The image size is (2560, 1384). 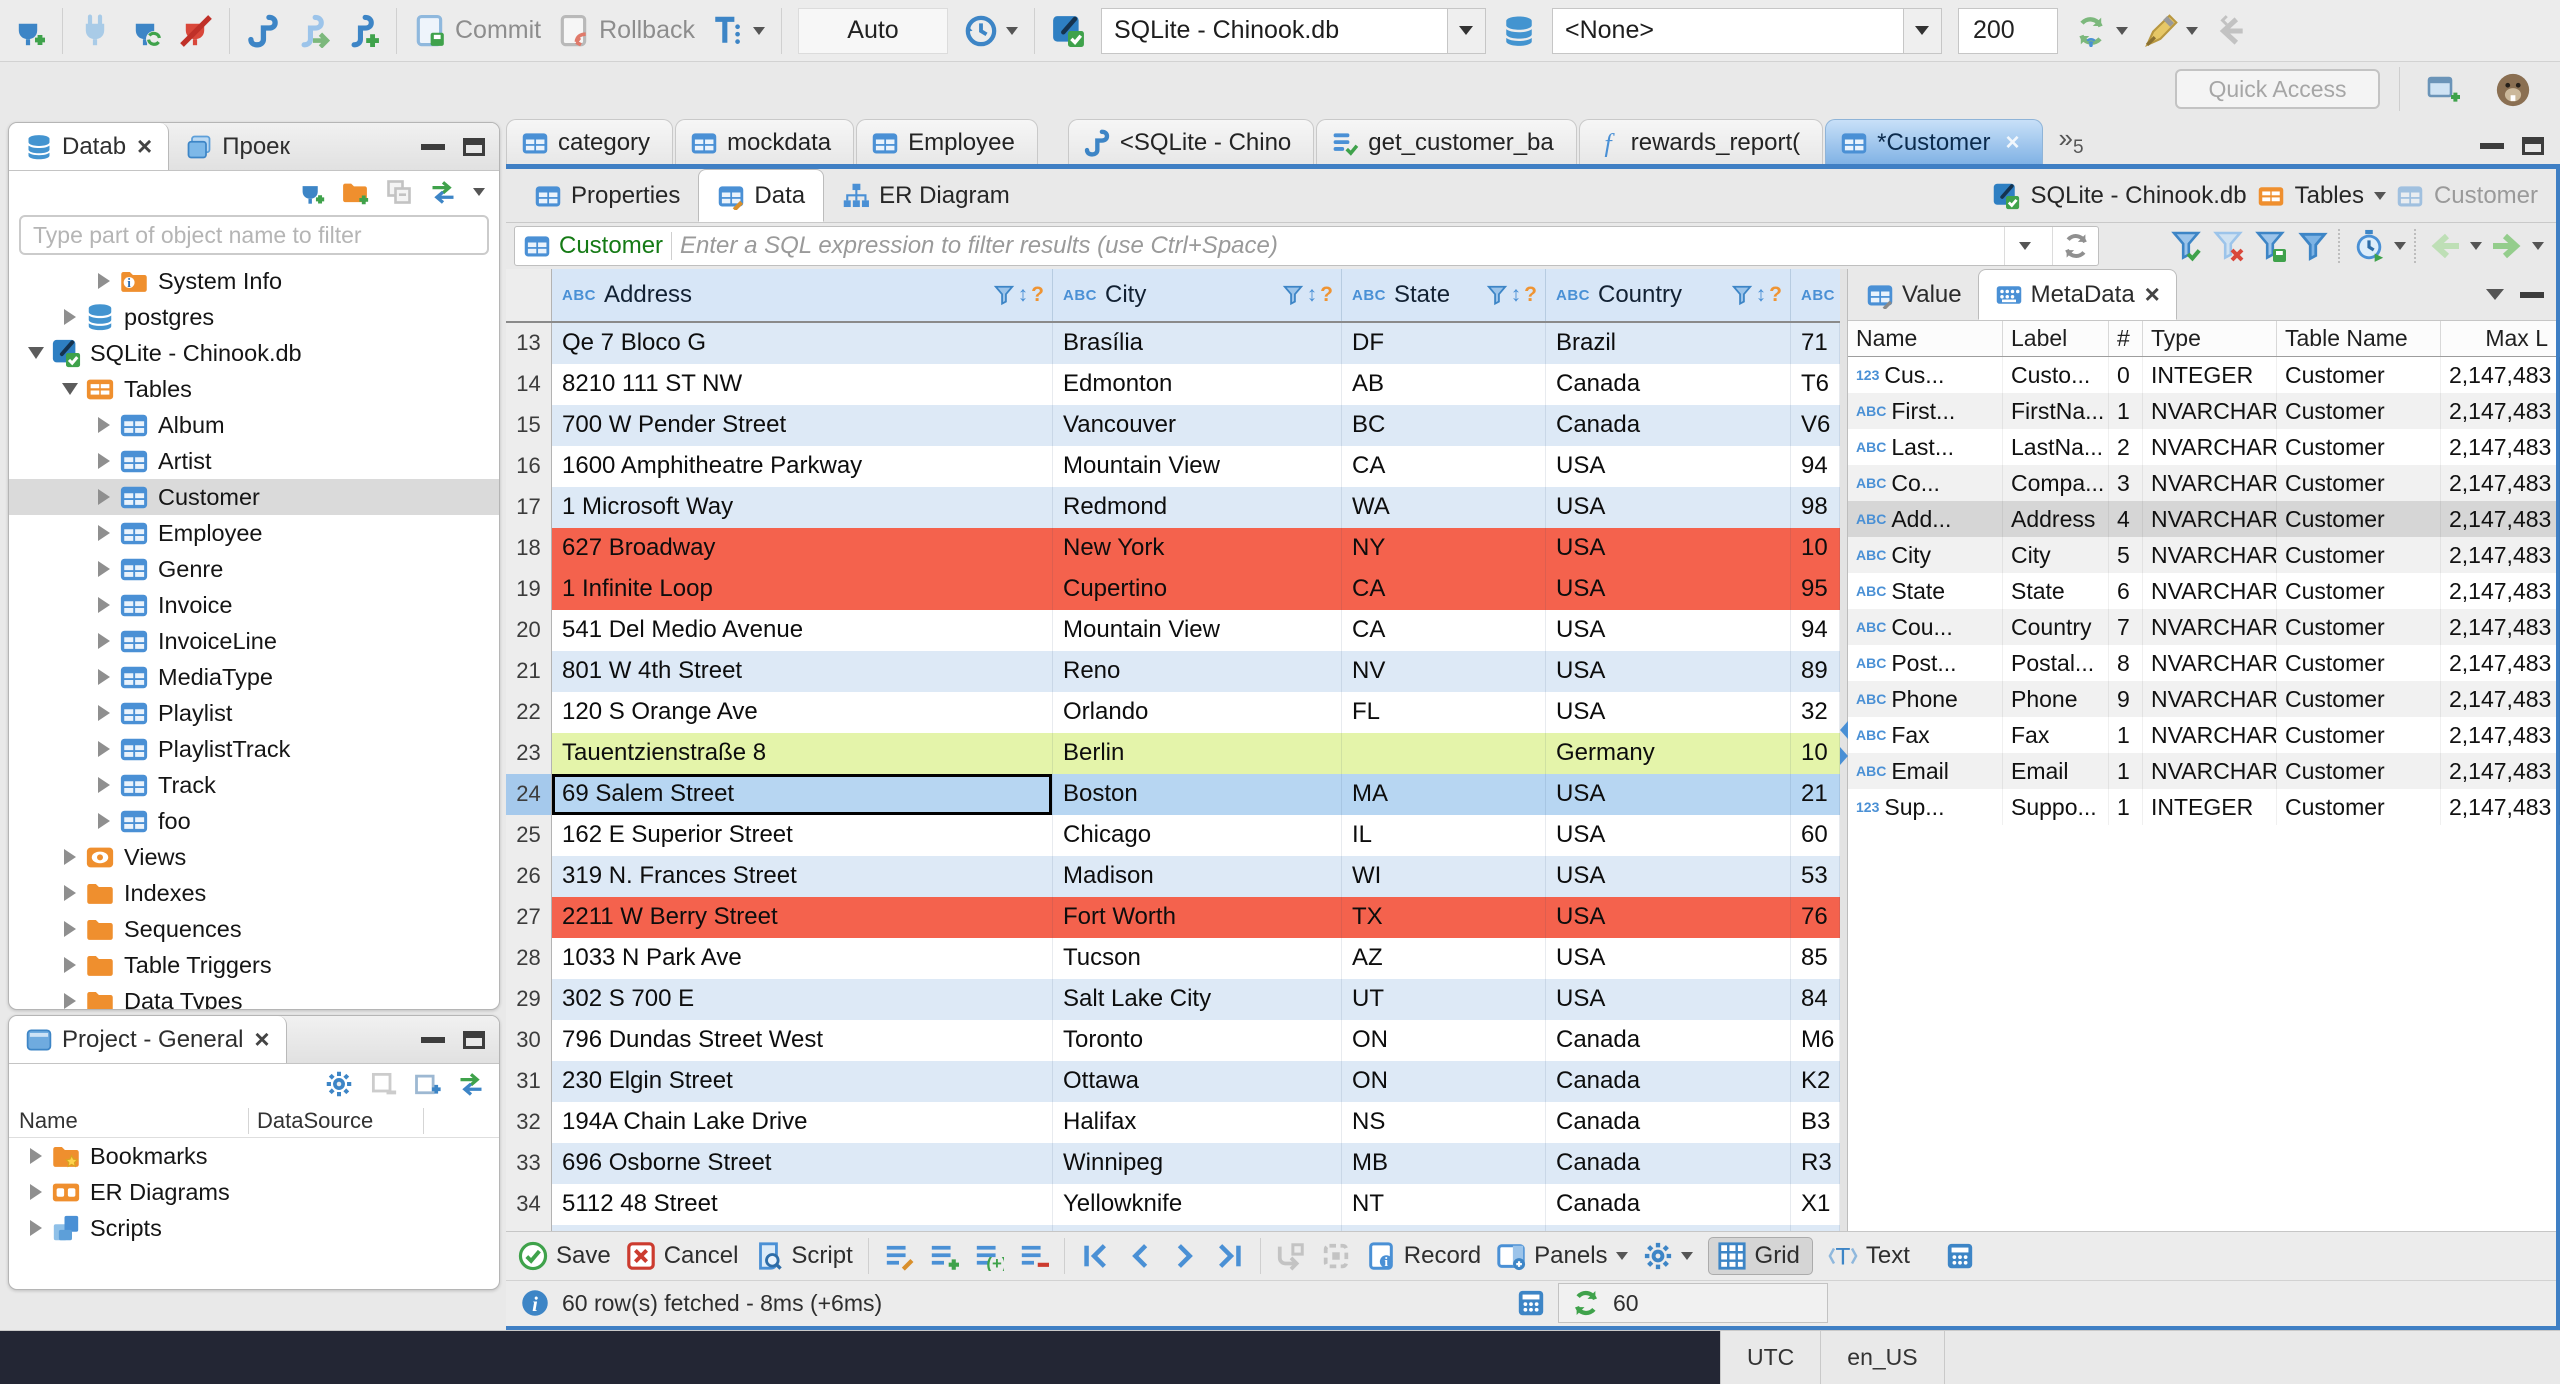 What do you see at coordinates (1746, 30) in the screenshot?
I see `schema-combo: <None>` at bounding box center [1746, 30].